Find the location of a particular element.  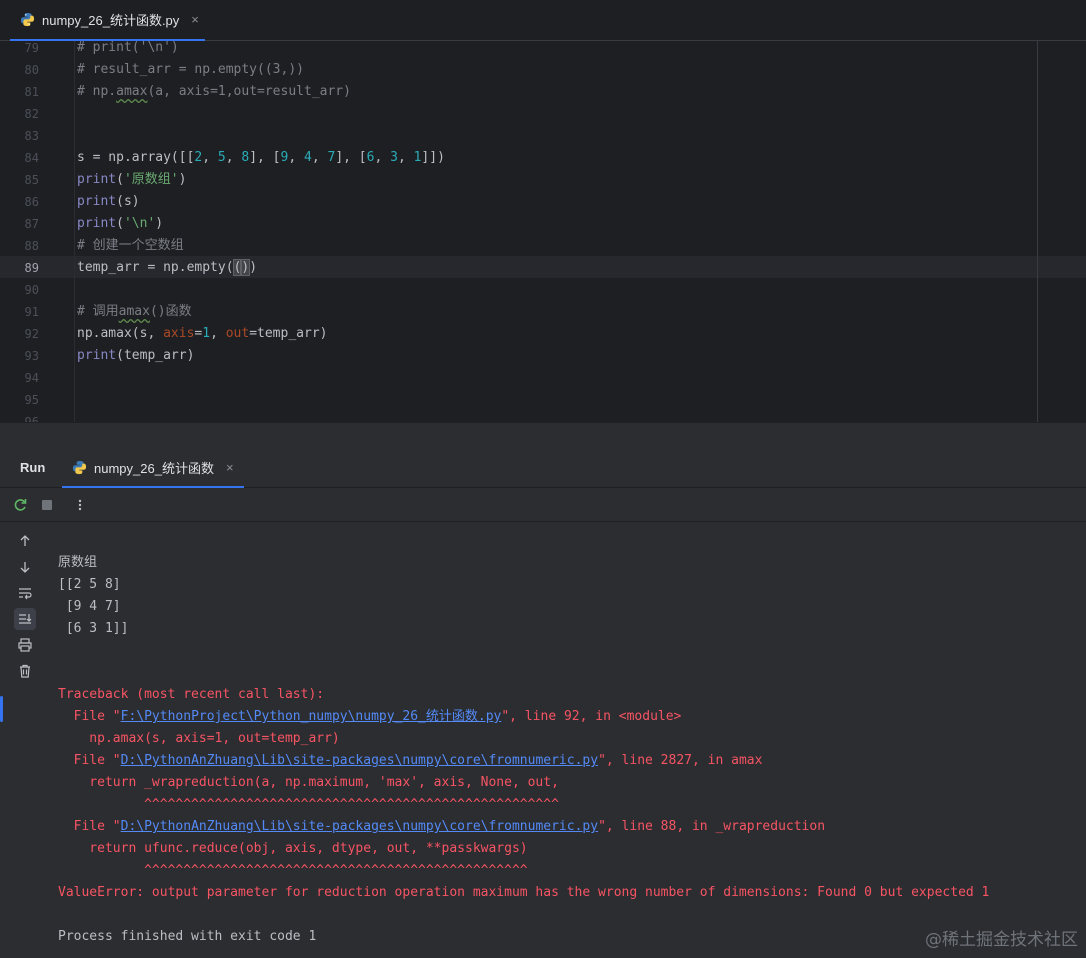

console-line: [6 3 1]] is located at coordinates (93, 628).